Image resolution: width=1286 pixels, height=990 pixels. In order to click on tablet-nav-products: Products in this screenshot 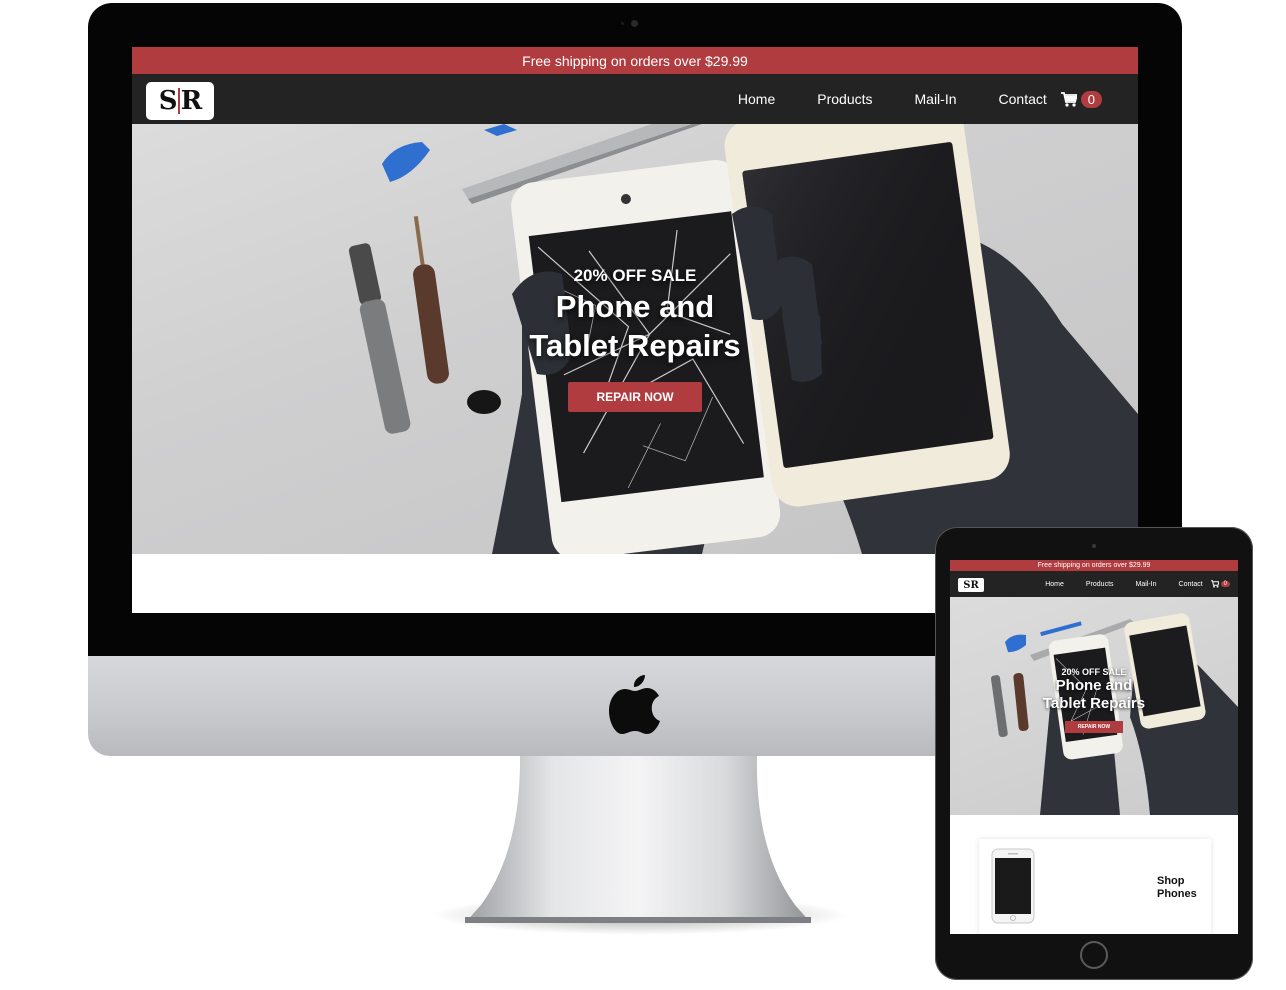, I will do `click(1100, 584)`.